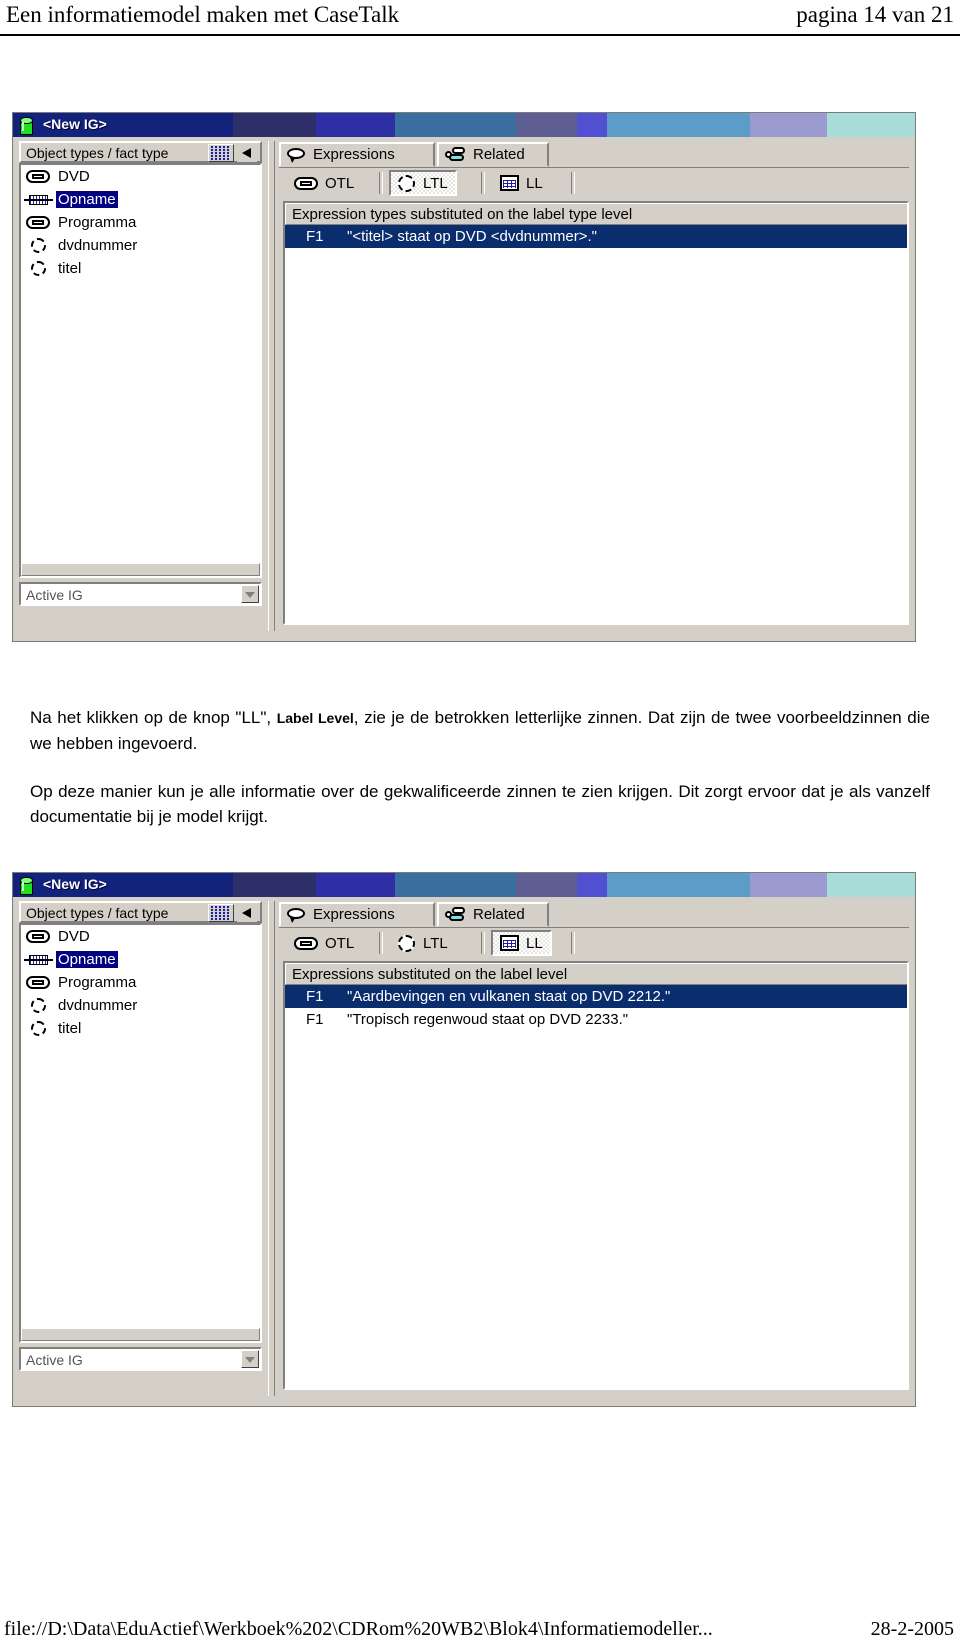 The height and width of the screenshot is (1643, 960). Describe the element at coordinates (297, 915) in the screenshot. I see `speech-bubble-icon` at that location.